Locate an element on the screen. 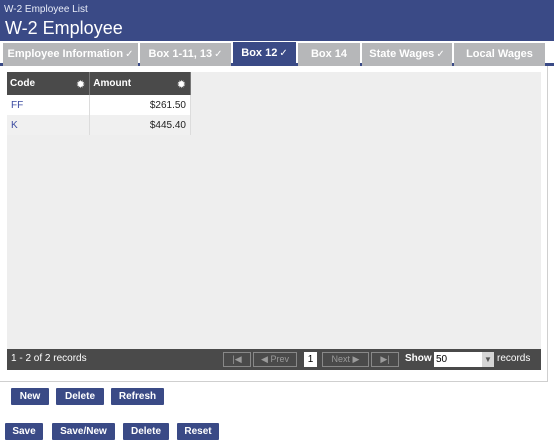 Image resolution: width=554 pixels, height=444 pixels. tab-label: Local Wages is located at coordinates (499, 54).